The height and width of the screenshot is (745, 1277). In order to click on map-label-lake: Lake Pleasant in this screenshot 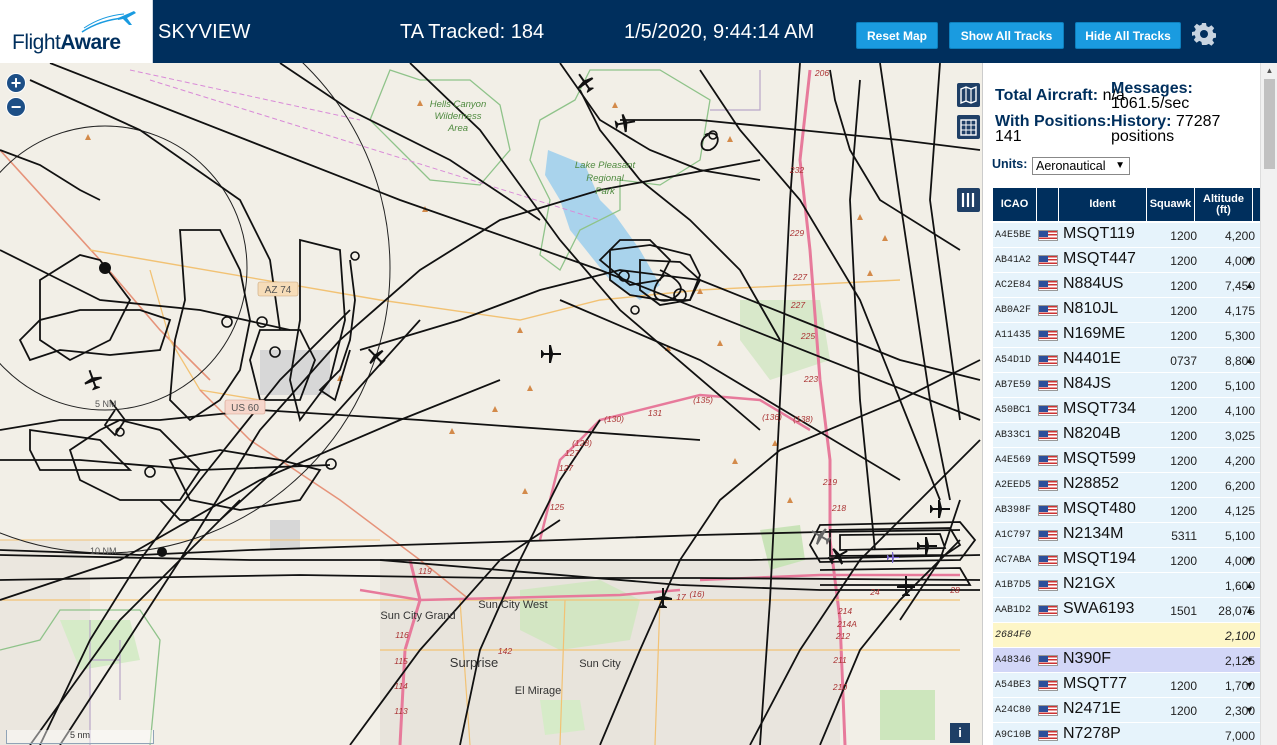, I will do `click(605, 165)`.